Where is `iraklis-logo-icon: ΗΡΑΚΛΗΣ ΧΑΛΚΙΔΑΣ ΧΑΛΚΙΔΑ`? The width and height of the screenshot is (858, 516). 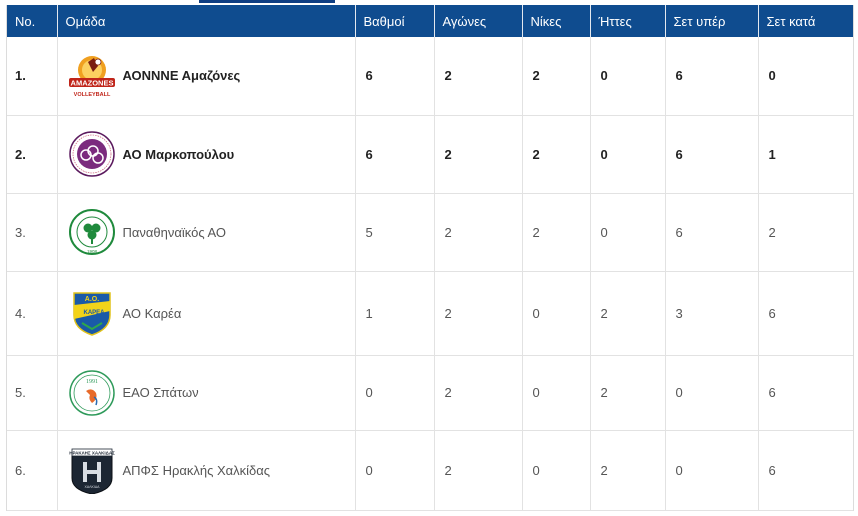 iraklis-logo-icon: ΗΡΑΚΛΗΣ ΧΑΛΚΙΔΑΣ ΧΑΛΚΙΔΑ is located at coordinates (92, 470).